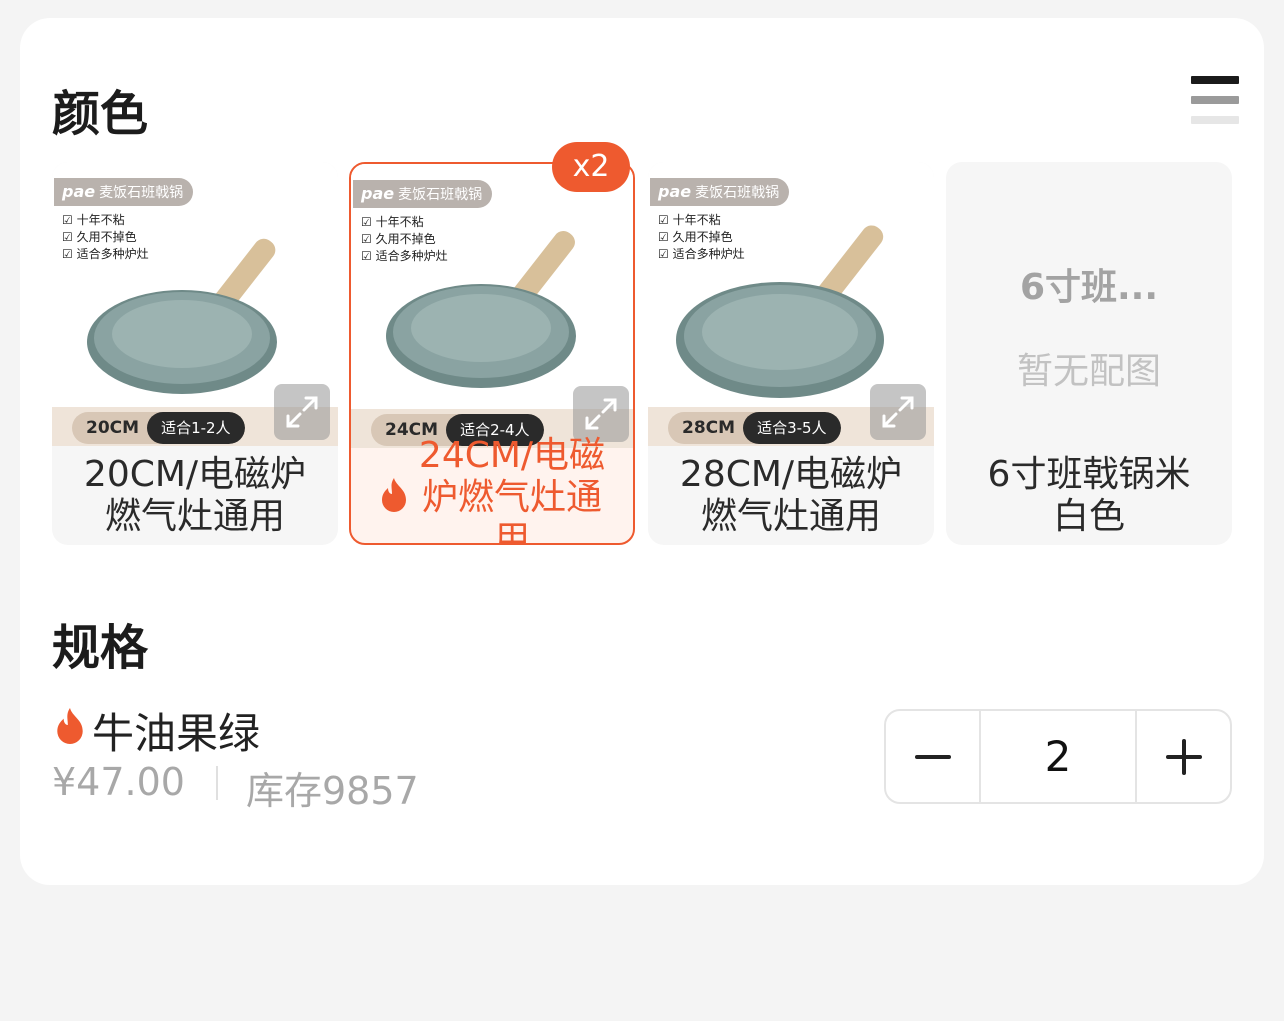 The width and height of the screenshot is (1284, 1021). I want to click on size-badge: 28CM 适合3-5人, so click(754, 428).